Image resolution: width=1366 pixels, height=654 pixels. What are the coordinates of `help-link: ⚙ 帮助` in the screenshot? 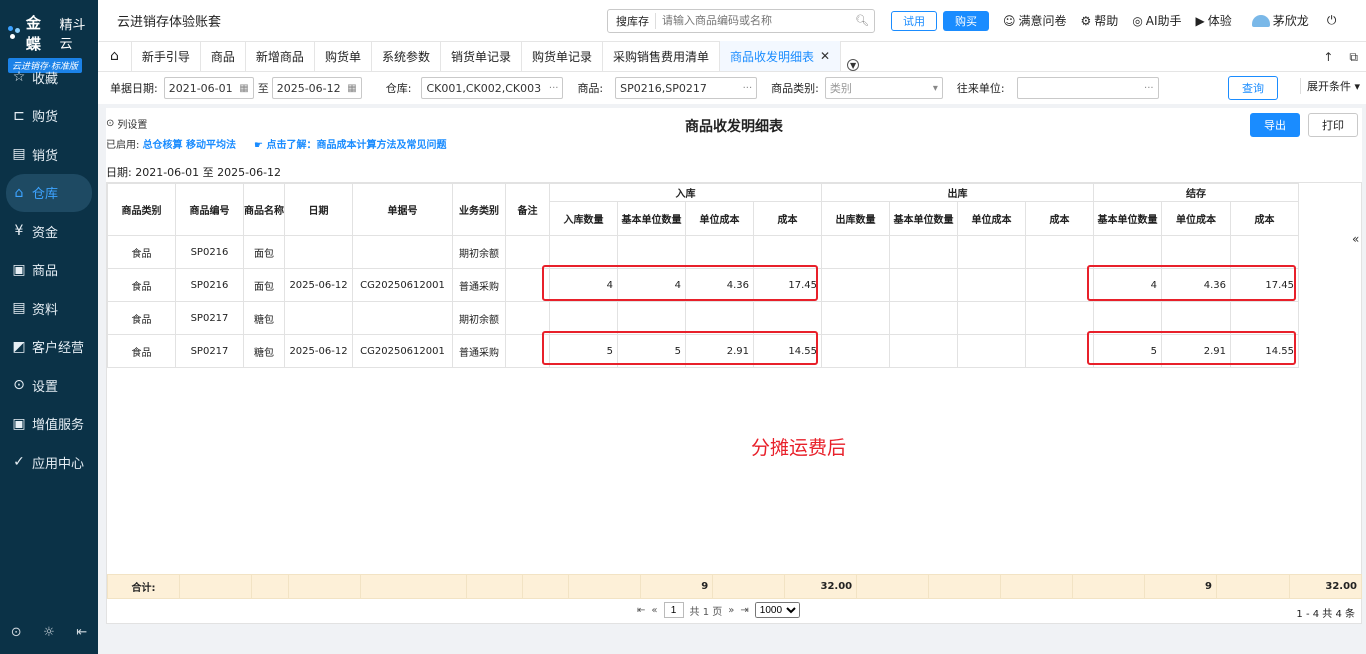 It's located at (1100, 20).